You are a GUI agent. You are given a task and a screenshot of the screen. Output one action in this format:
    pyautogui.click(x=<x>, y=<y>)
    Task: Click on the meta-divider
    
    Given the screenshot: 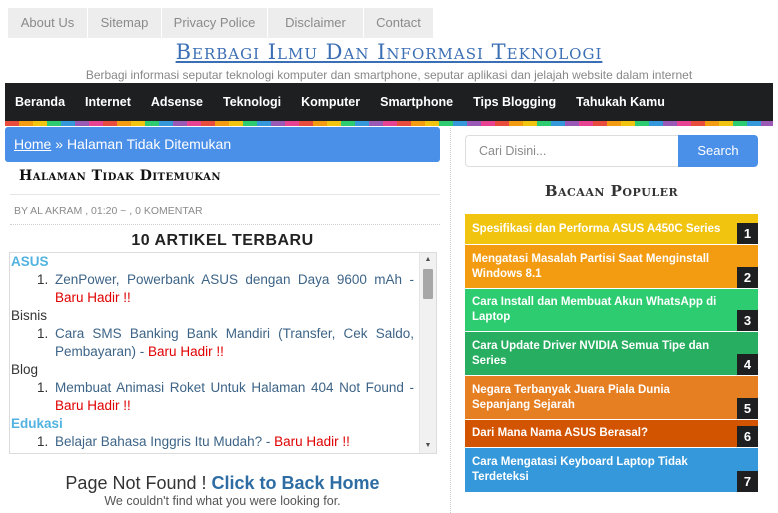 What is the action you would take?
    pyautogui.click(x=225, y=224)
    